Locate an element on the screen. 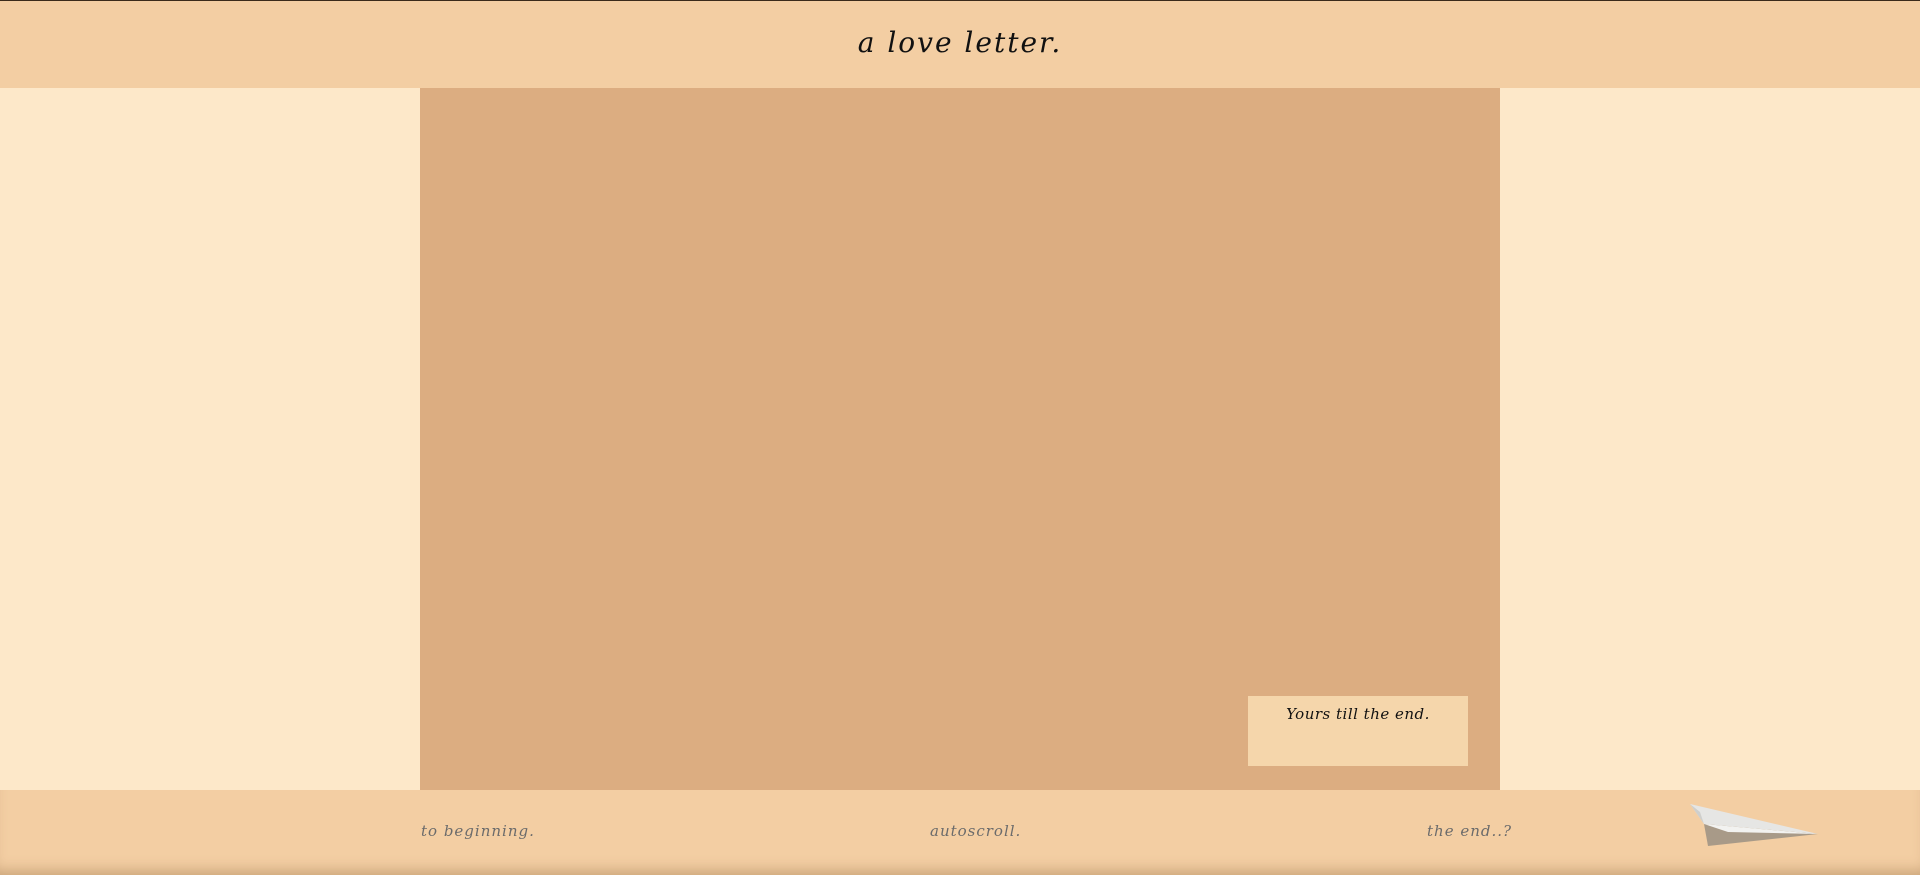 The image size is (1920, 875). header-bar: a love letter. is located at coordinates (960, 44).